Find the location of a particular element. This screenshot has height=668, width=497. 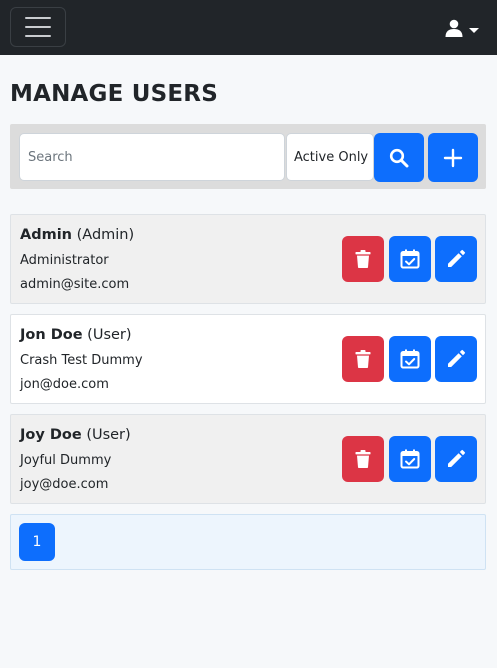

status-filter-select: Active Only is located at coordinates (330, 157).